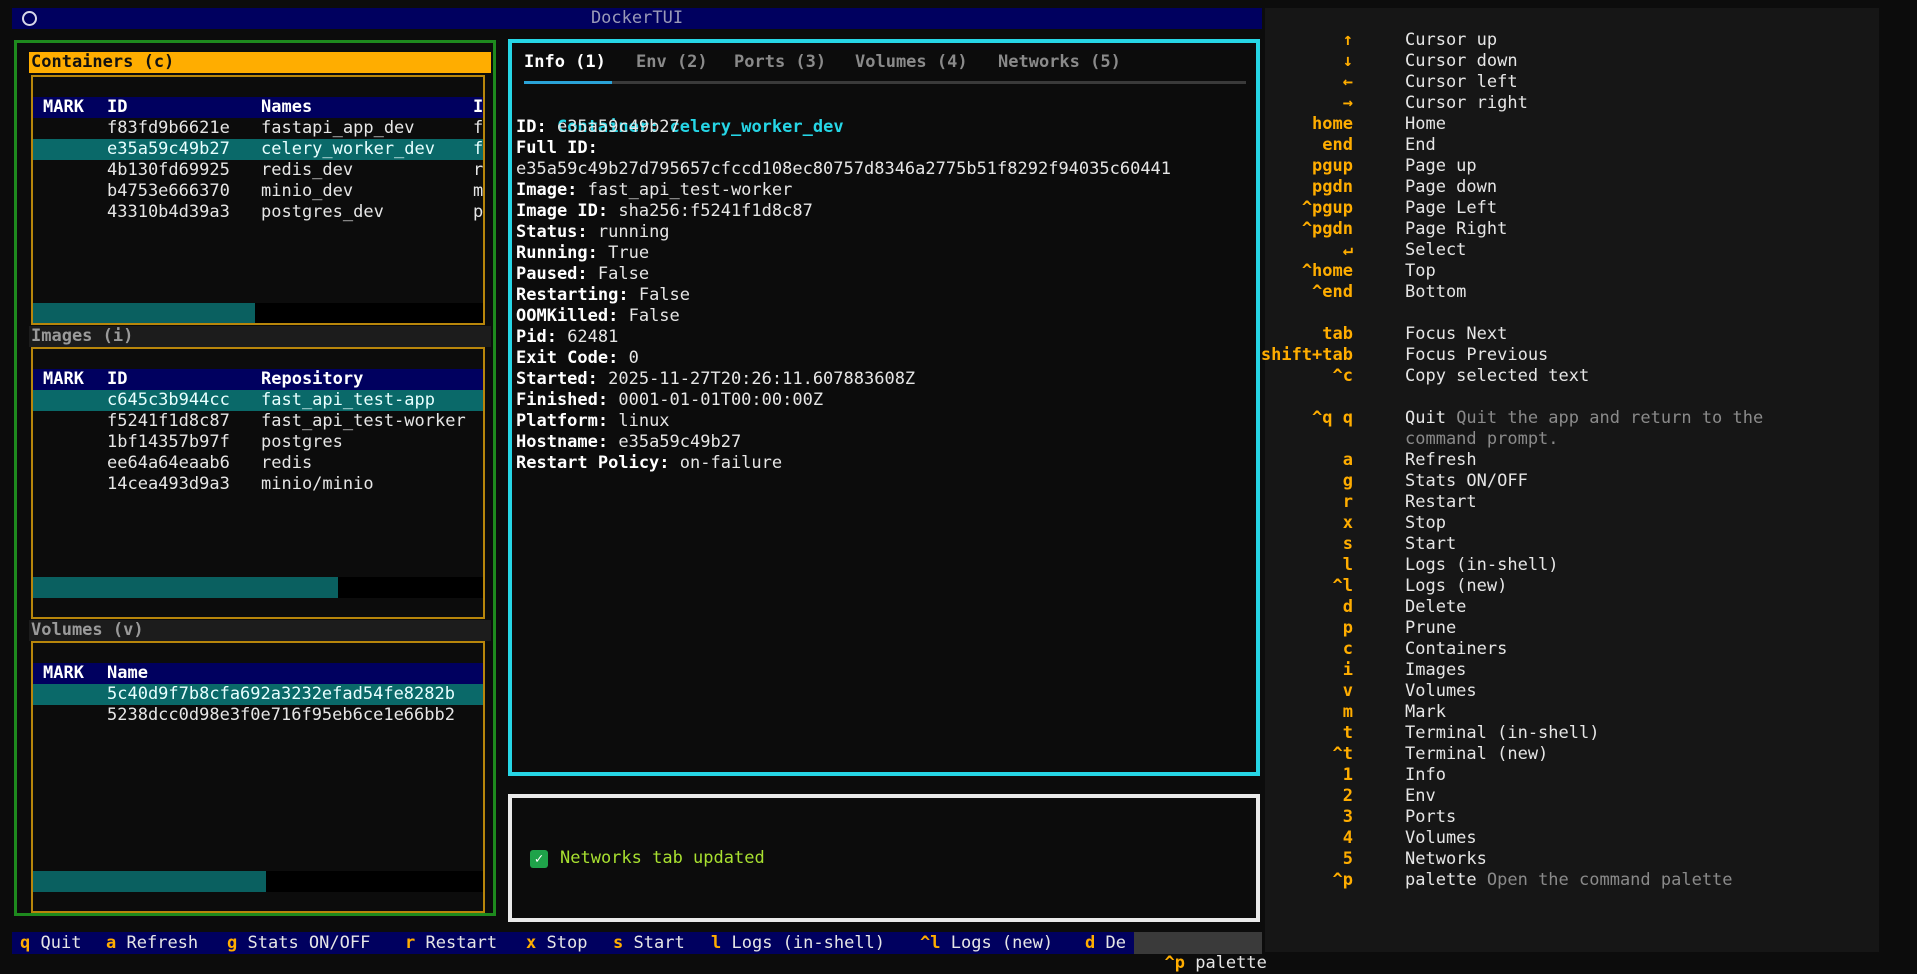  I want to click on help-extra: Open the command palette, so click(1604, 880).